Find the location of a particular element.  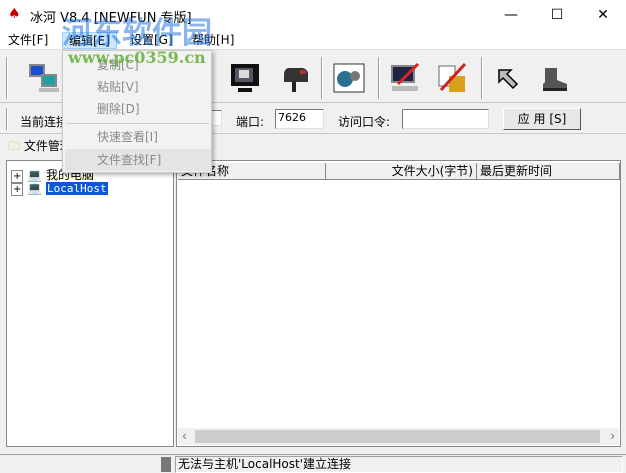

password-input is located at coordinates (445, 119).